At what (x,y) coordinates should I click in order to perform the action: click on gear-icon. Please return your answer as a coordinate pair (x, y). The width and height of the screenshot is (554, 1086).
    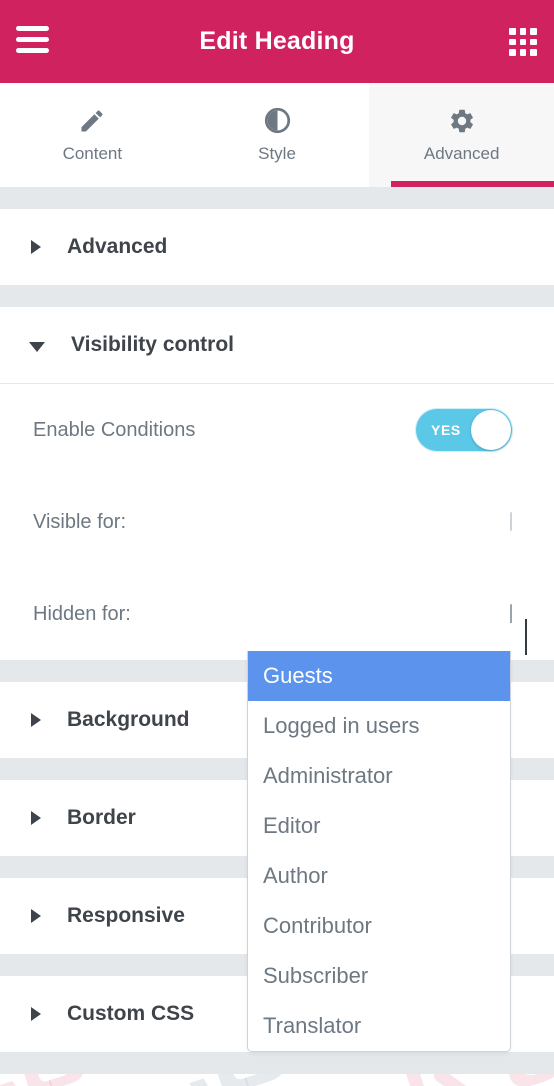
    Looking at the image, I should click on (462, 121).